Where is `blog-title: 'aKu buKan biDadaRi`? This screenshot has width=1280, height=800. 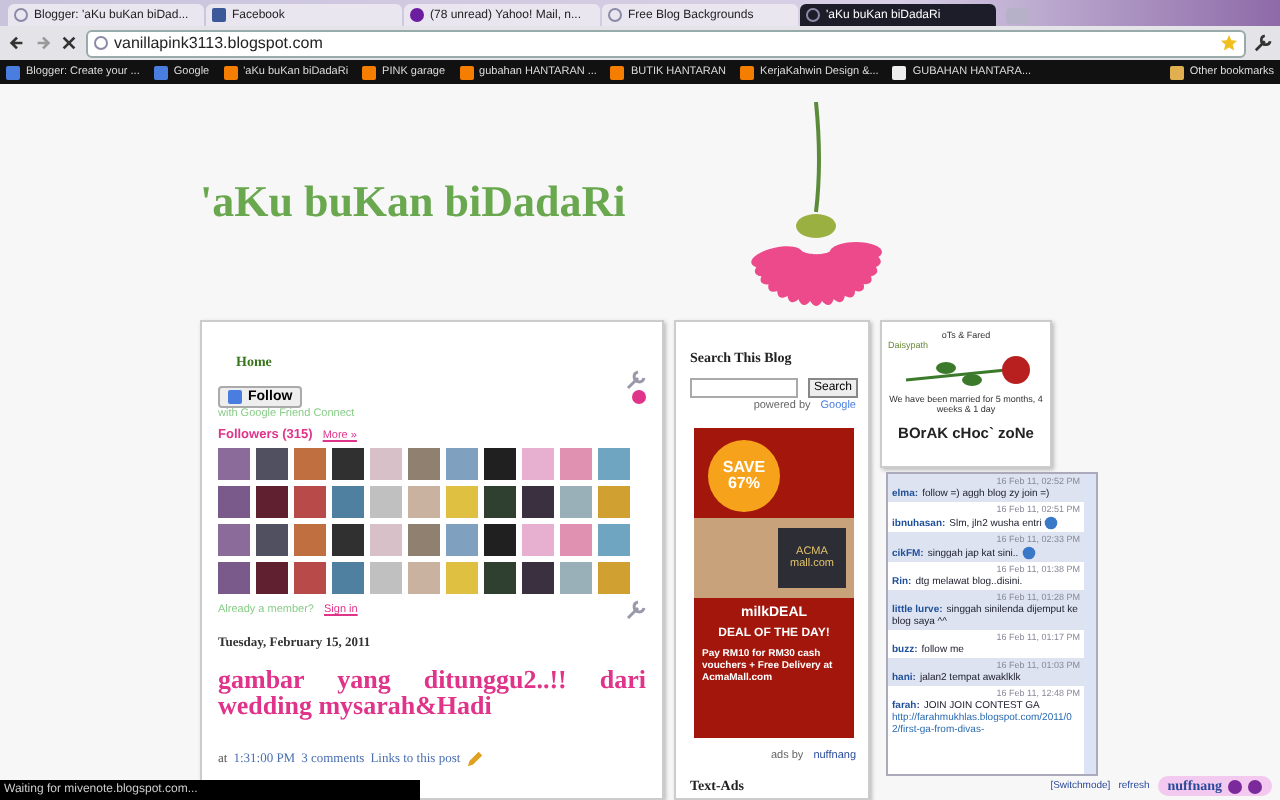 blog-title: 'aKu buKan biDadaRi is located at coordinates (413, 202).